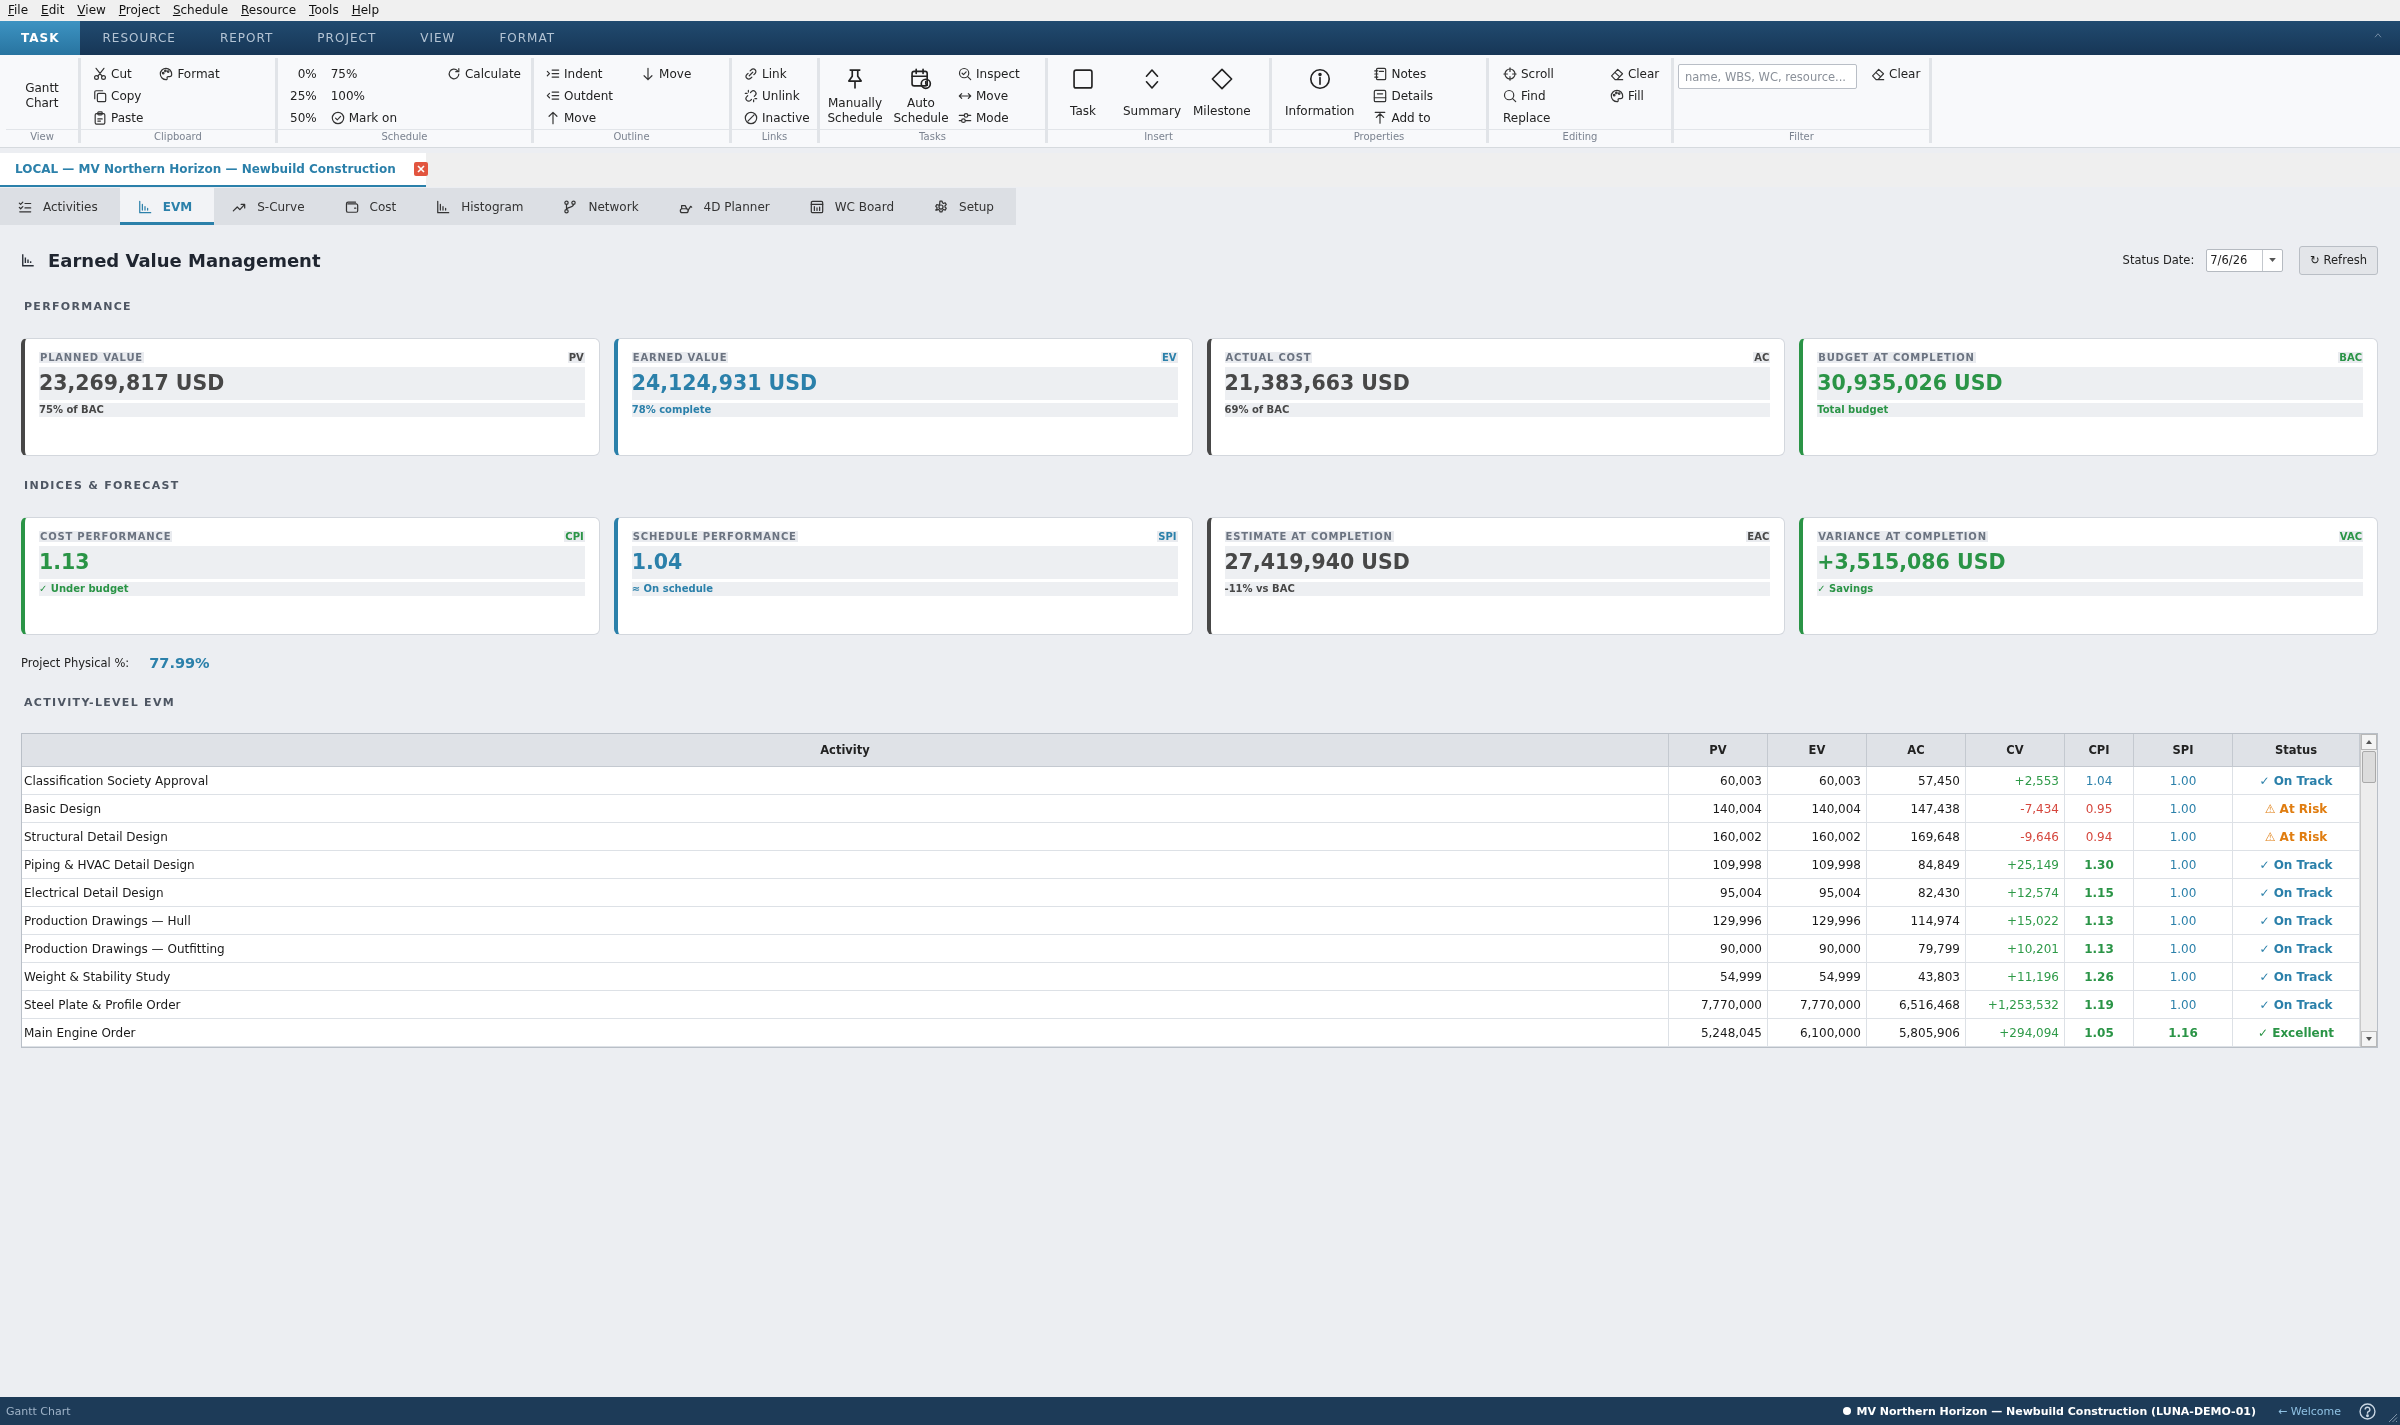 This screenshot has height=1425, width=2400. Describe the element at coordinates (1083, 96) in the screenshot. I see `ribbon-button: Task` at that location.